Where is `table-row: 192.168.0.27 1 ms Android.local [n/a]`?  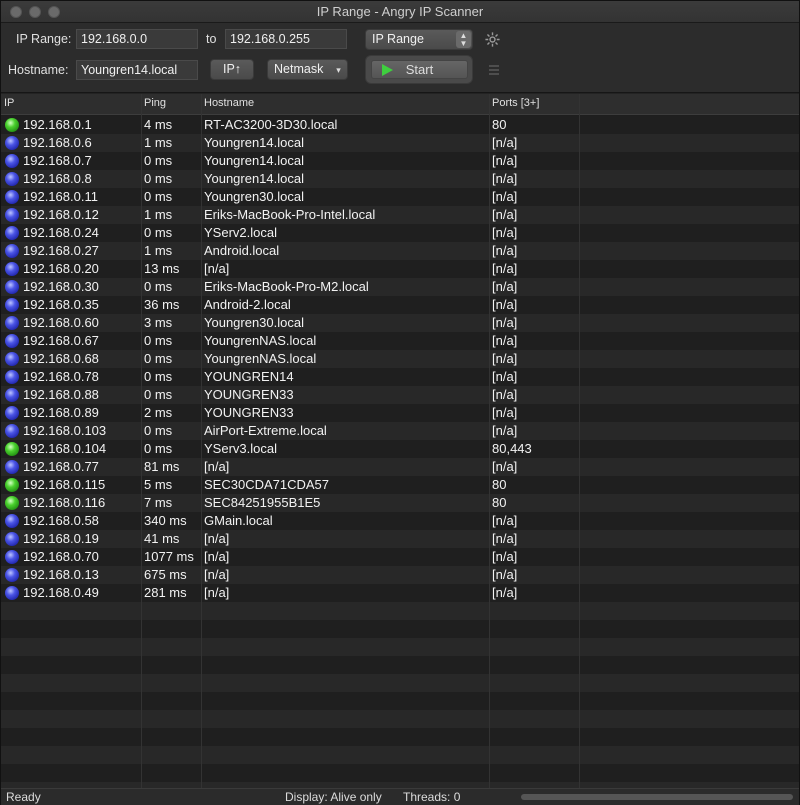
table-row: 192.168.0.27 1 ms Android.local [n/a] is located at coordinates (400, 251).